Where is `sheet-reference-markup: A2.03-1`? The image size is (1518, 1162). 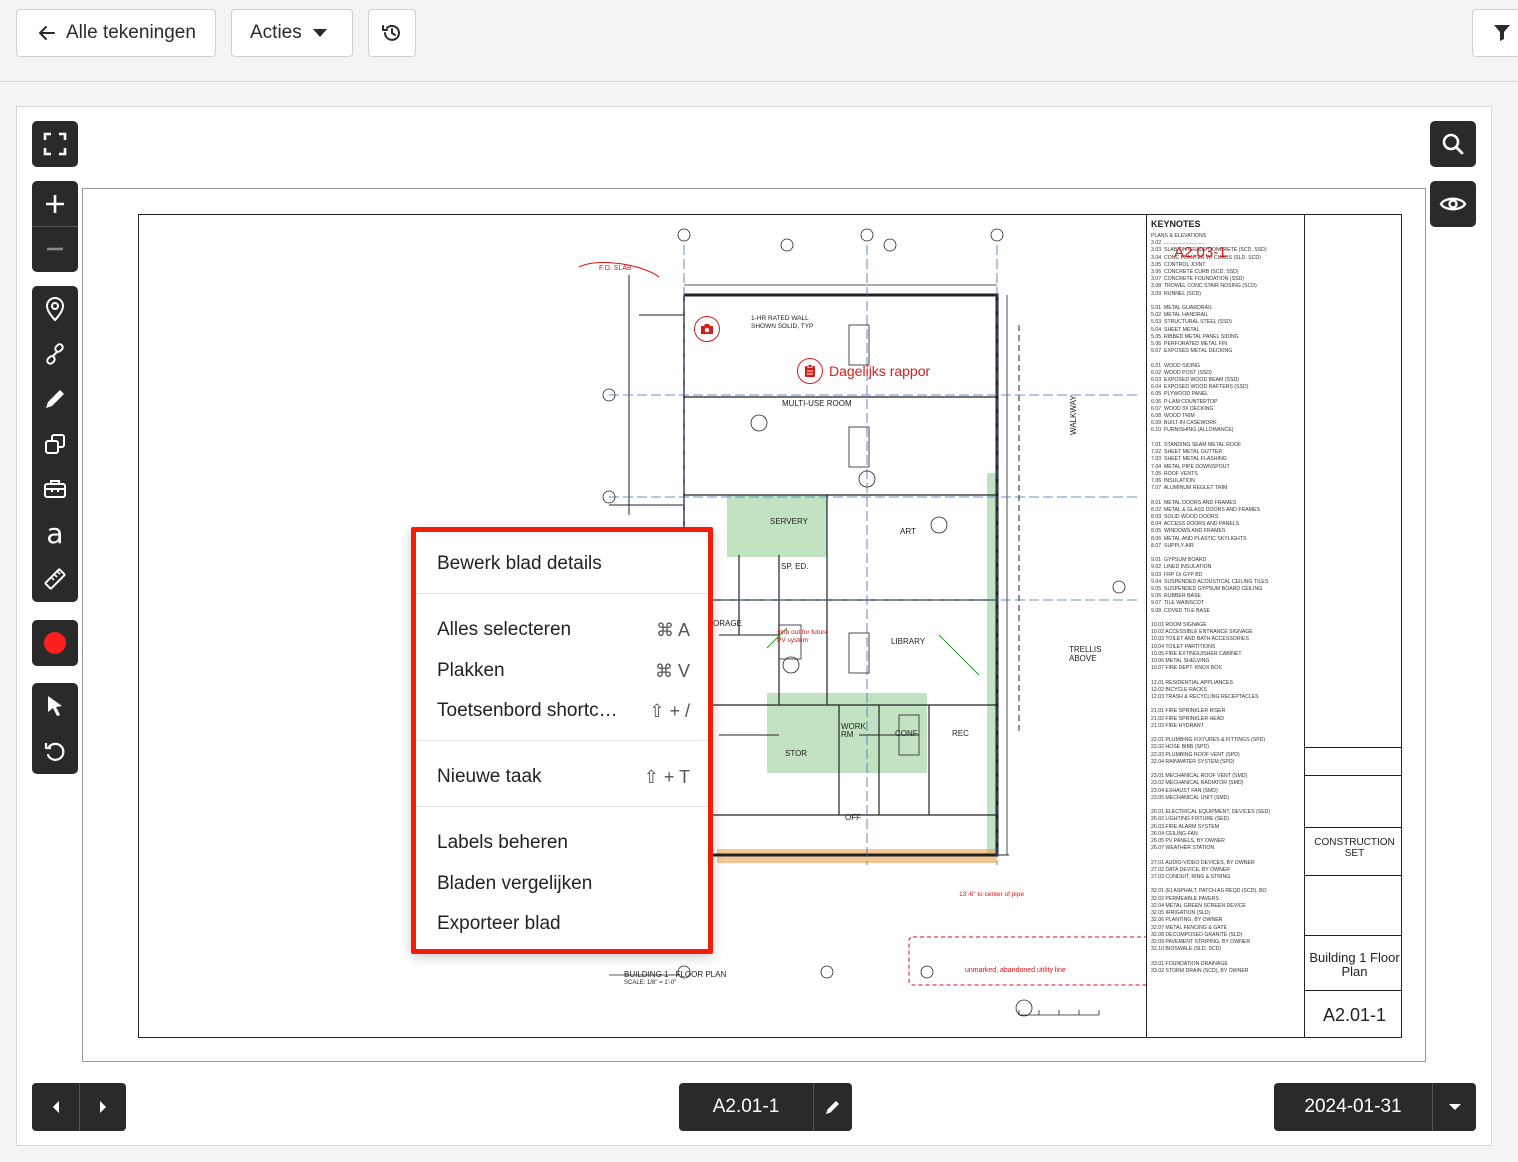 sheet-reference-markup: A2.03-1 is located at coordinates (1200, 252).